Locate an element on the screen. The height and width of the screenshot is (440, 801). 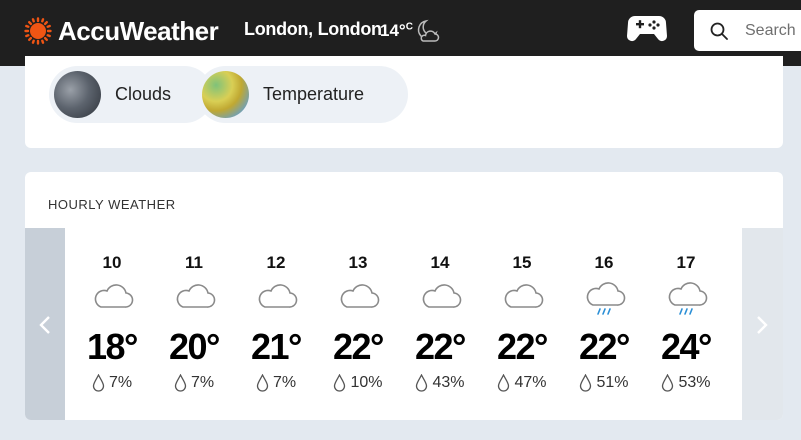
chevron-left-icon is located at coordinates (44, 325).